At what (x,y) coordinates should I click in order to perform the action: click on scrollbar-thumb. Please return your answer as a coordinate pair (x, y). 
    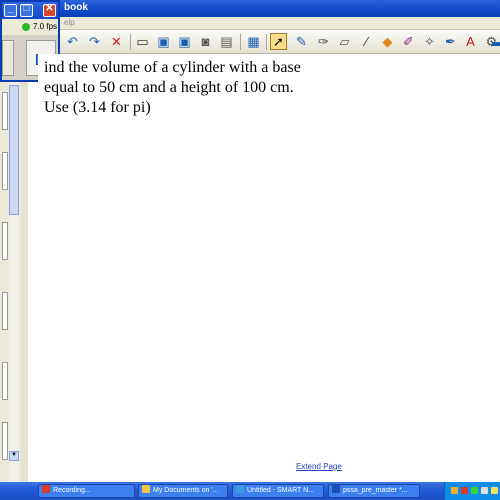
    Looking at the image, I should click on (14, 150).